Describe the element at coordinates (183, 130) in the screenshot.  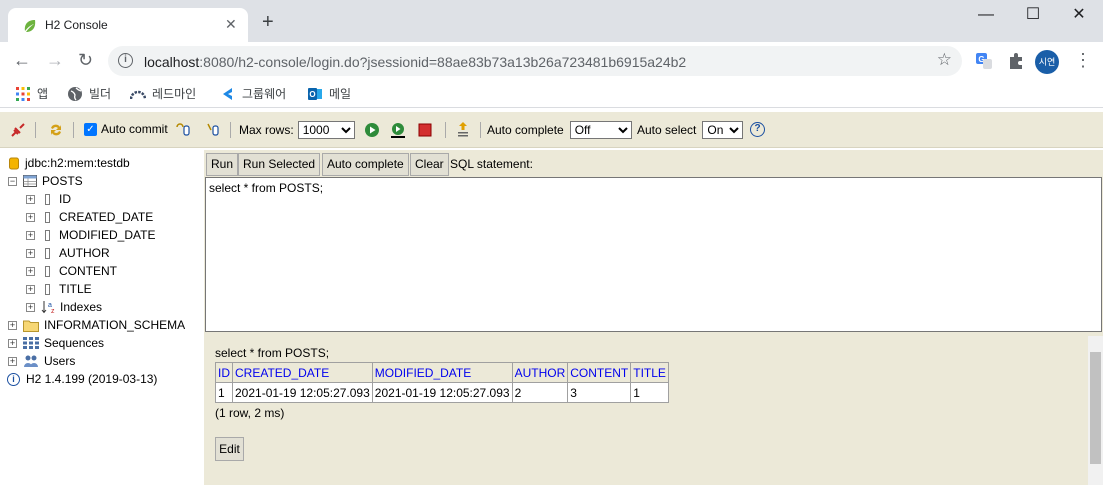
I see `rollback-icon` at that location.